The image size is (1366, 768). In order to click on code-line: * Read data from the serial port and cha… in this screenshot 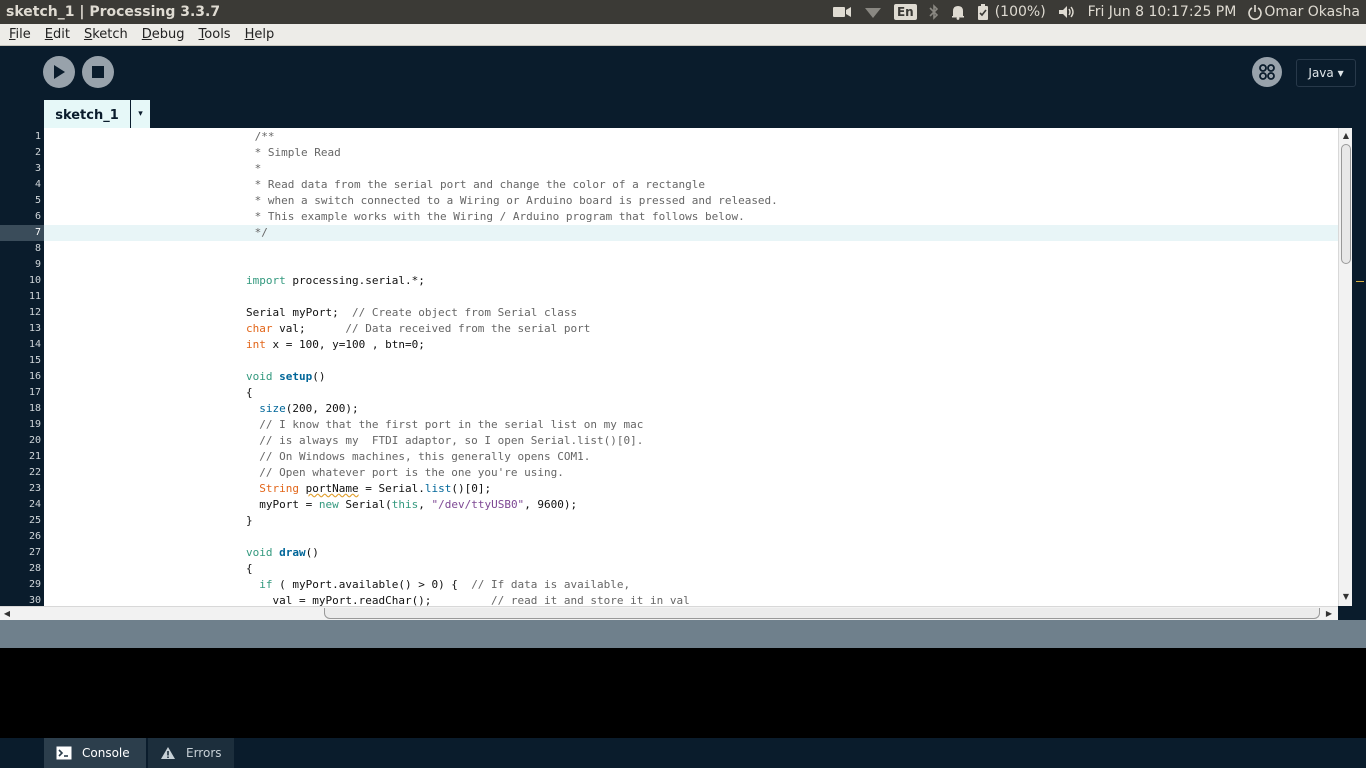, I will do `click(476, 184)`.